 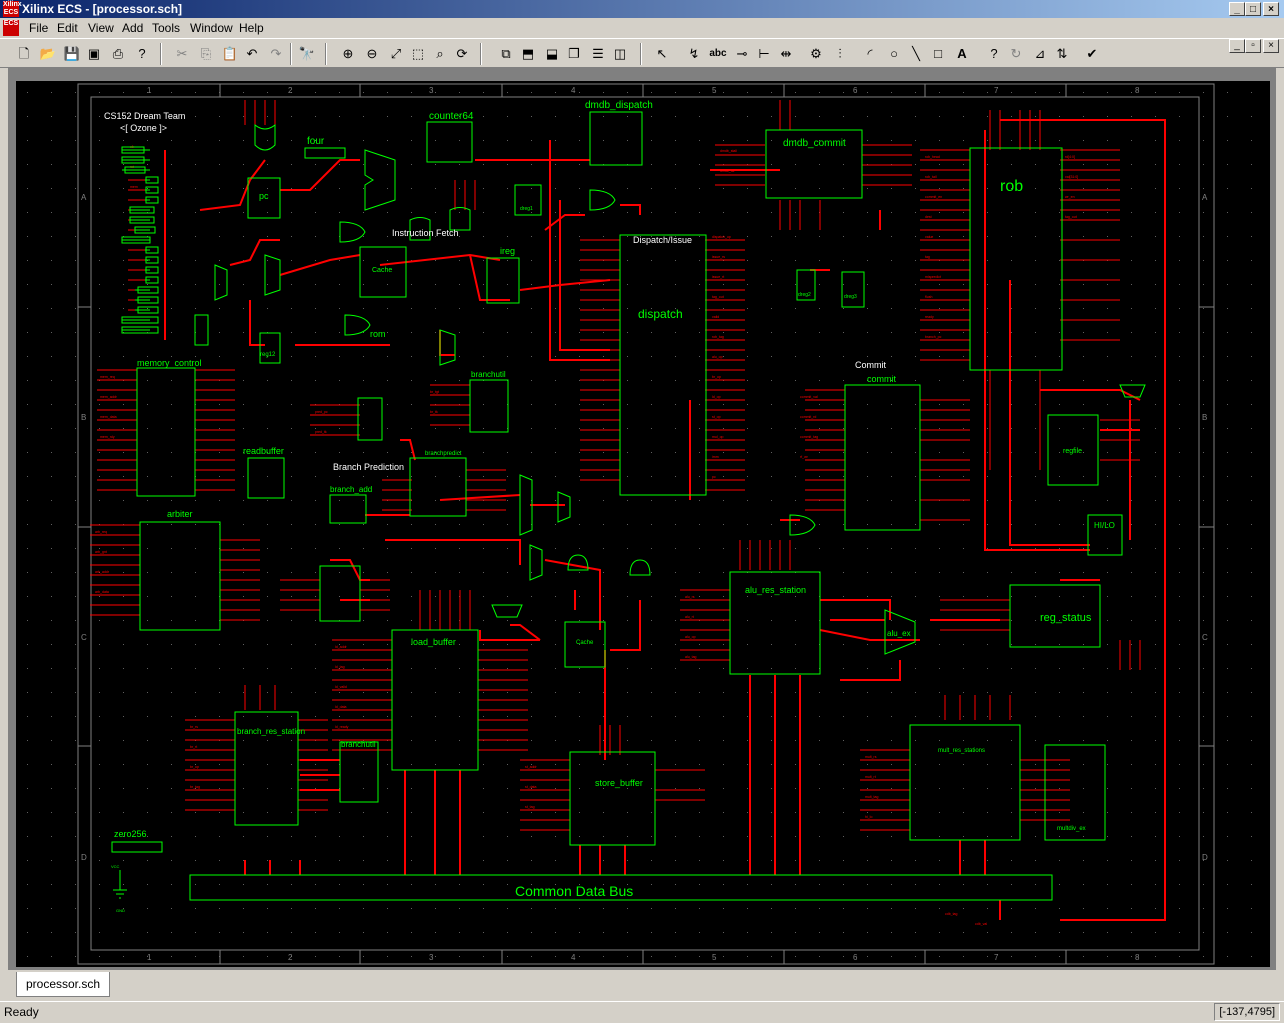 What do you see at coordinates (107, 437) in the screenshot?
I see `svg-text: mem_rdy` at bounding box center [107, 437].